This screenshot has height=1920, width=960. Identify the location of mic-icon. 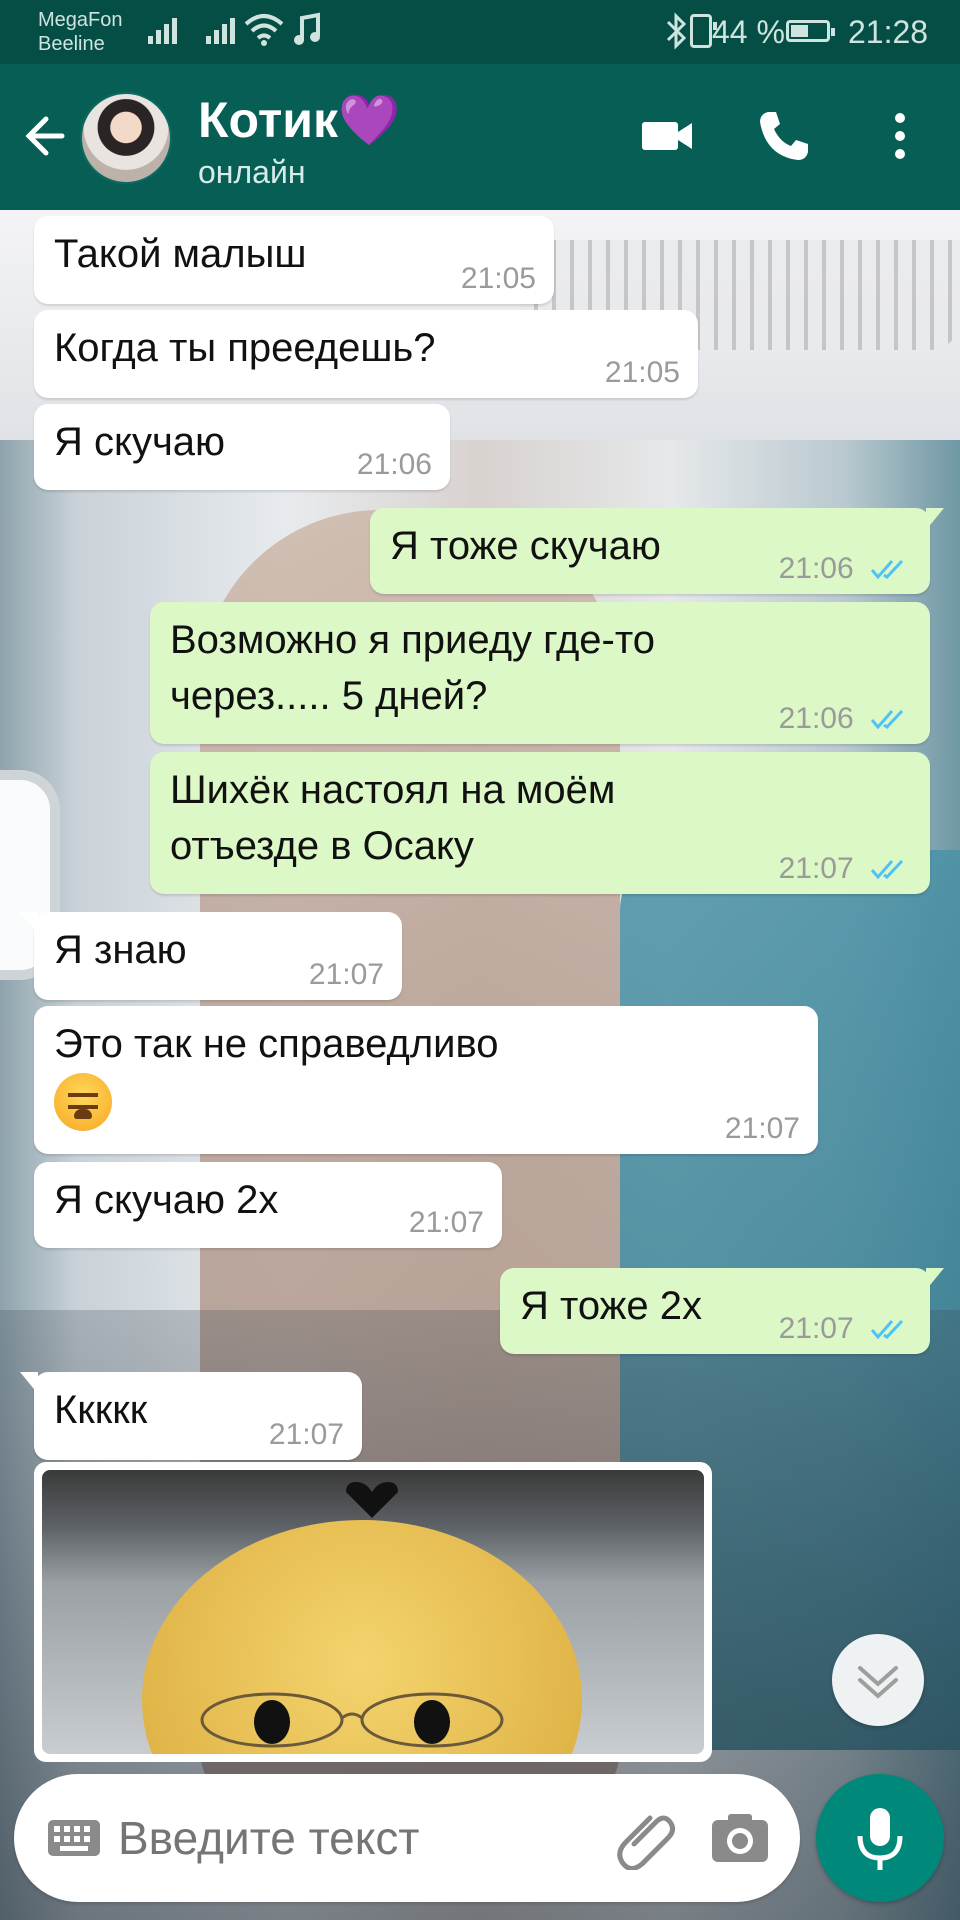
(880, 1839).